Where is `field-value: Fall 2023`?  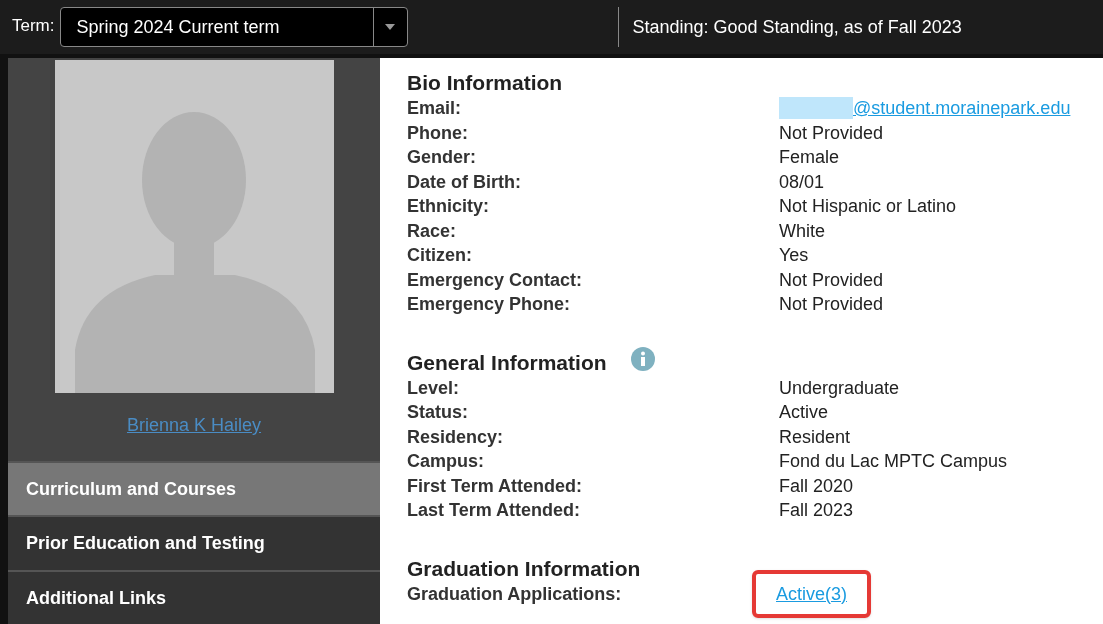 field-value: Fall 2023 is located at coordinates (816, 510).